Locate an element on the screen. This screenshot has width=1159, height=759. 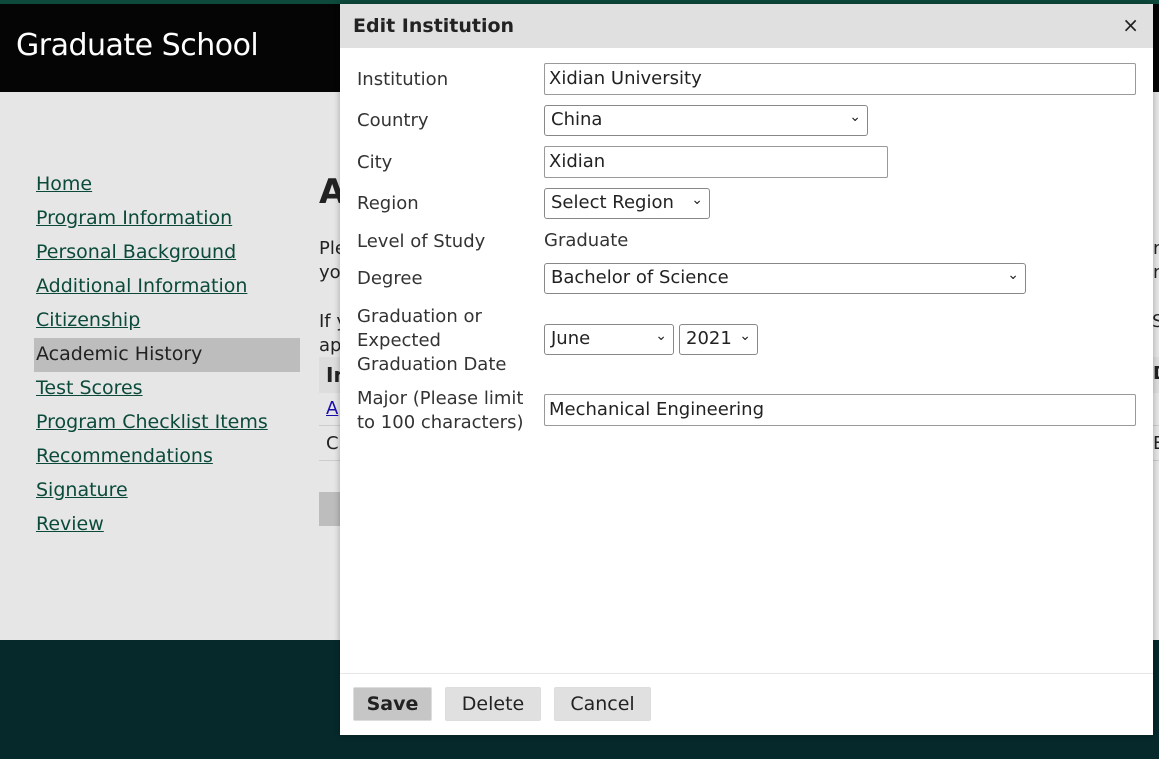
intro-text-line2: yo is located at coordinates (330, 272).